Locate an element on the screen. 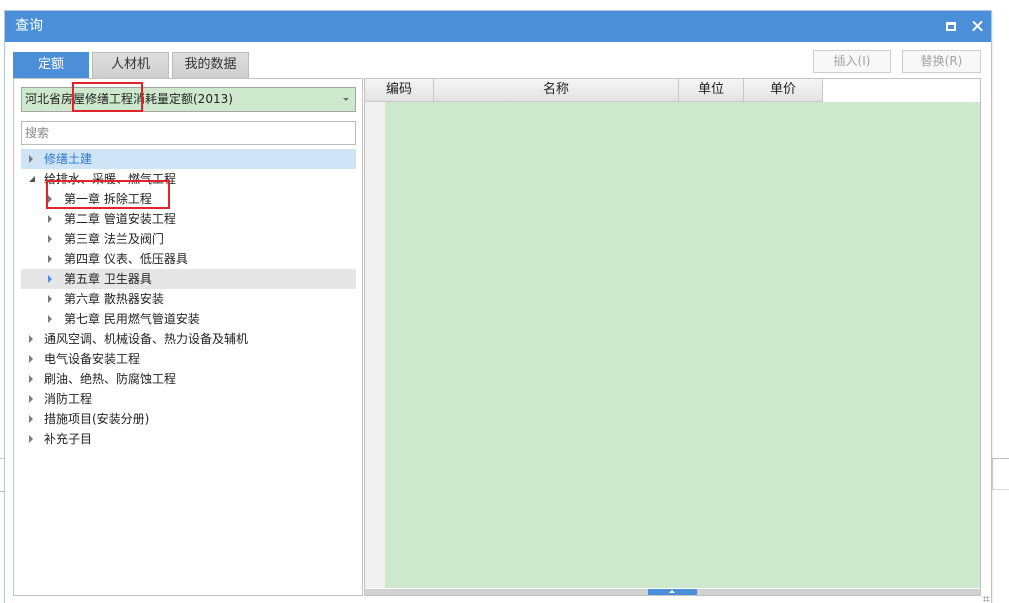 The width and height of the screenshot is (1009, 603). caret-up-icon is located at coordinates (672, 591).